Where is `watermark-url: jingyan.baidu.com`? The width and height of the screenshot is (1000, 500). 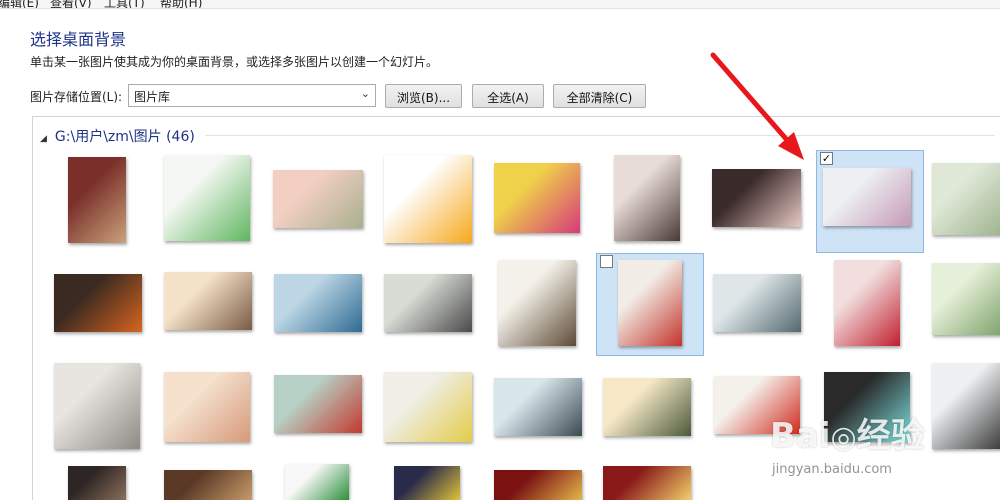 watermark-url: jingyan.baidu.com is located at coordinates (832, 469).